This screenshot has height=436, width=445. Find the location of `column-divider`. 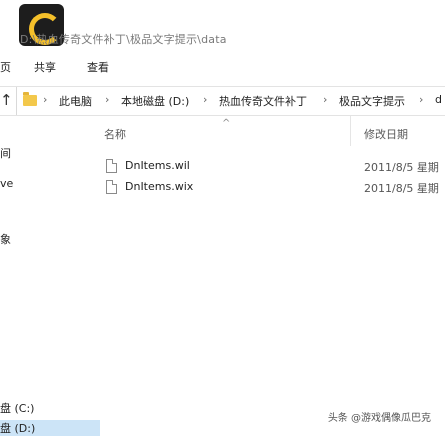

column-divider is located at coordinates (350, 131).